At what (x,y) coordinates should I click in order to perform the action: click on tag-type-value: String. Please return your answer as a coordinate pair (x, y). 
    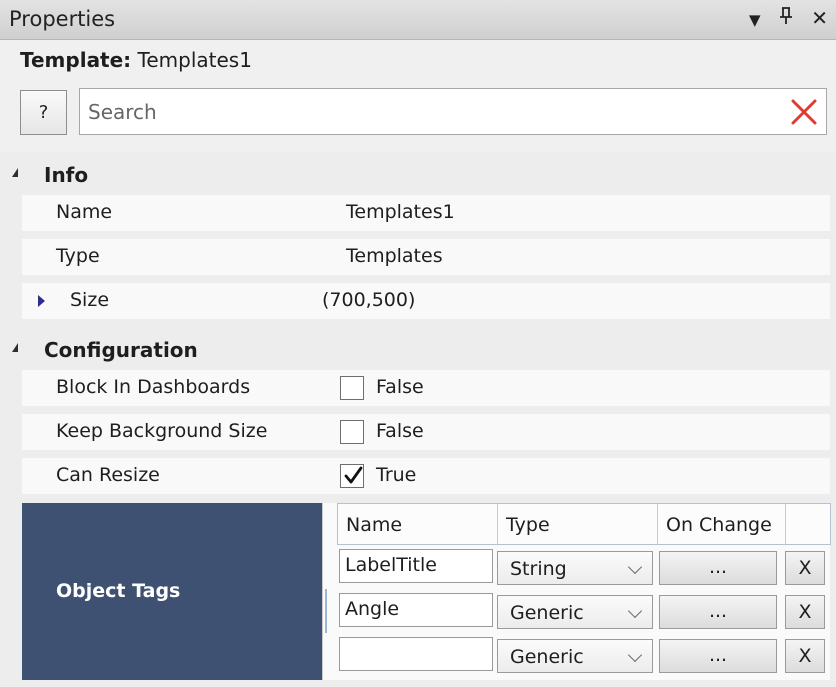
    Looking at the image, I should click on (538, 569).